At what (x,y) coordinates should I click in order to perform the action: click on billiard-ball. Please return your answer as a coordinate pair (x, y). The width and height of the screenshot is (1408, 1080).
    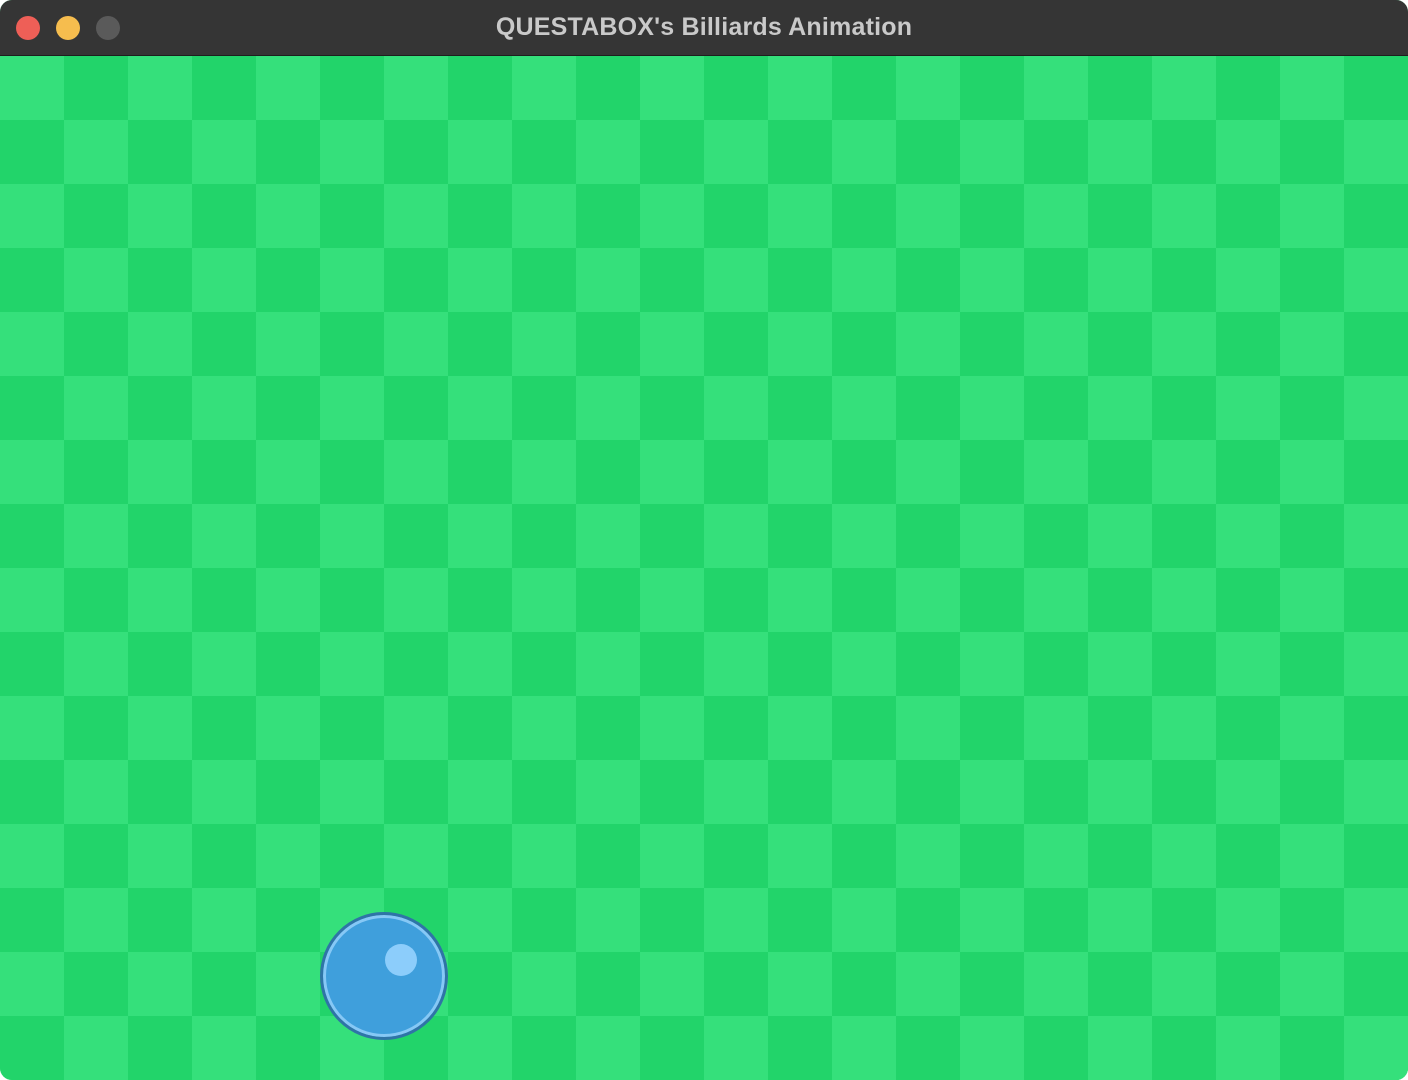
    Looking at the image, I should click on (384, 976).